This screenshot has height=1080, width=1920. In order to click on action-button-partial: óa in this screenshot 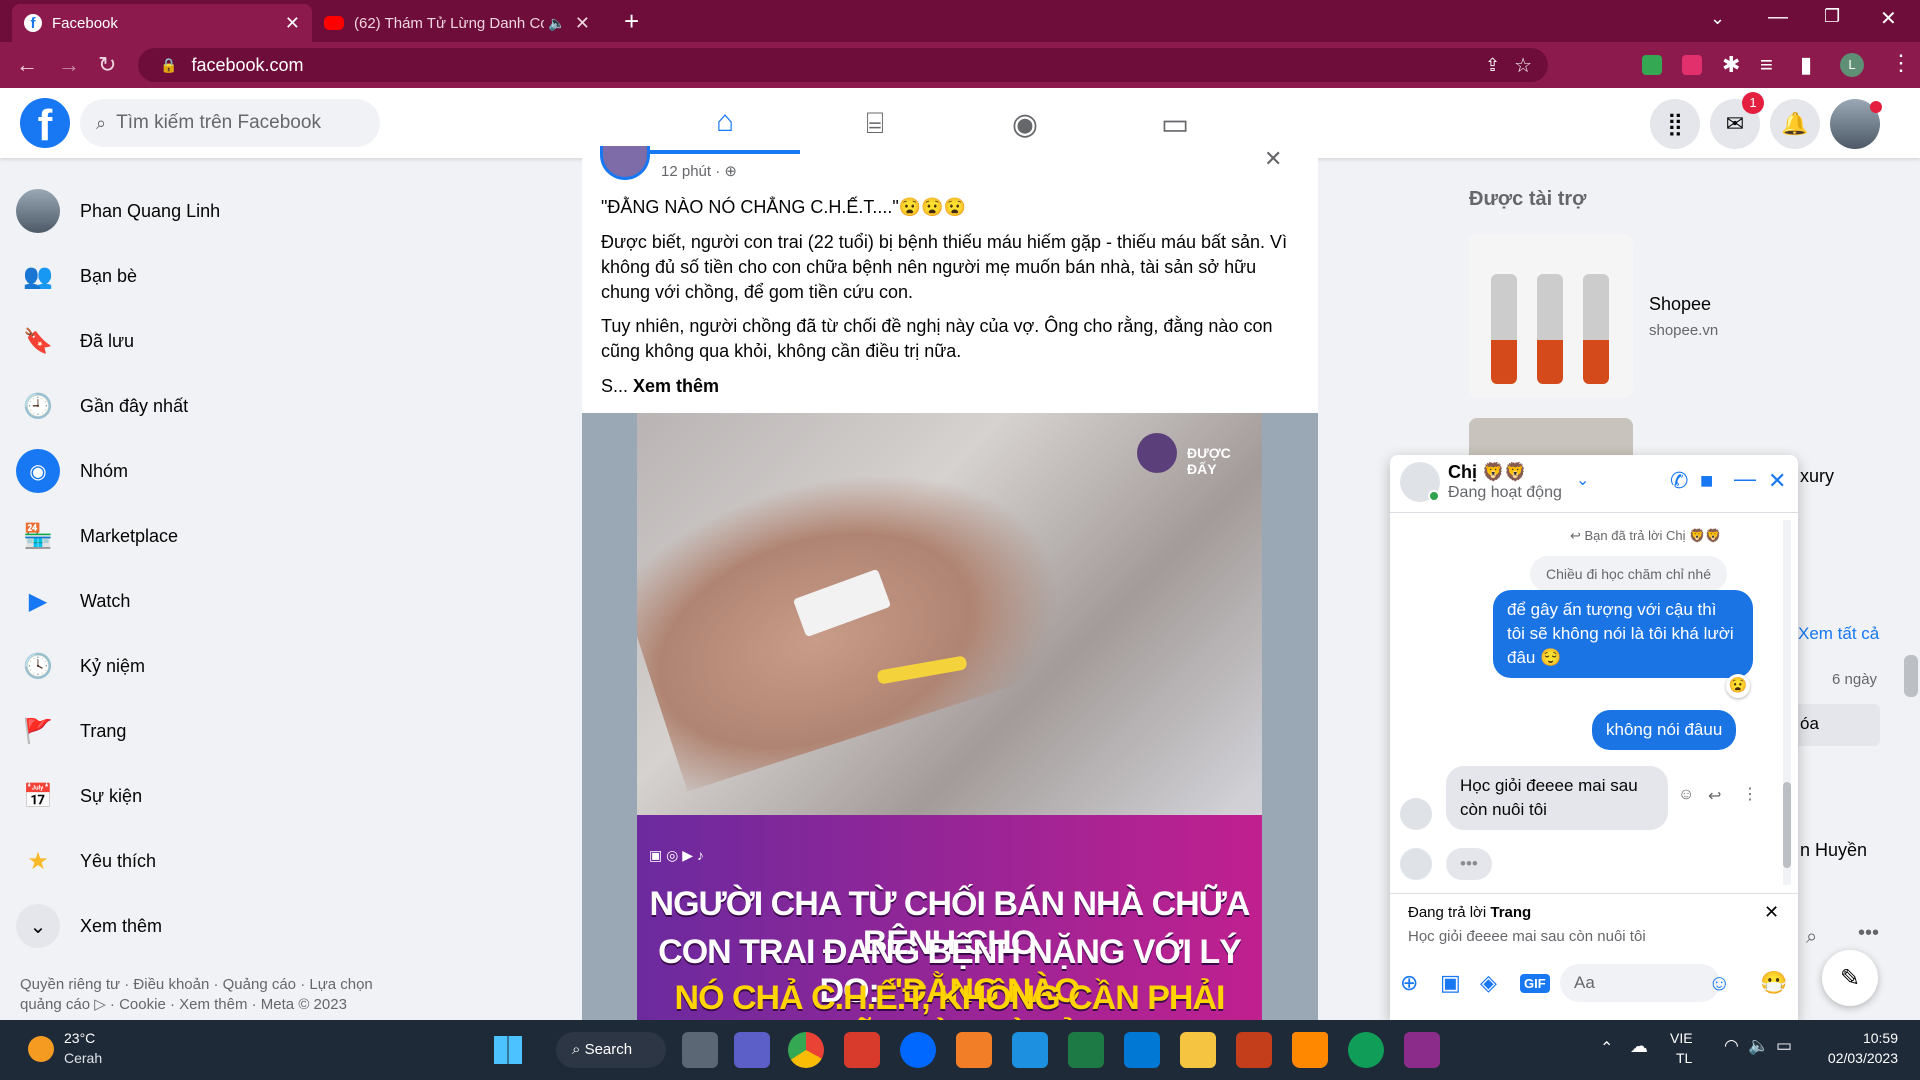, I will do `click(1839, 725)`.